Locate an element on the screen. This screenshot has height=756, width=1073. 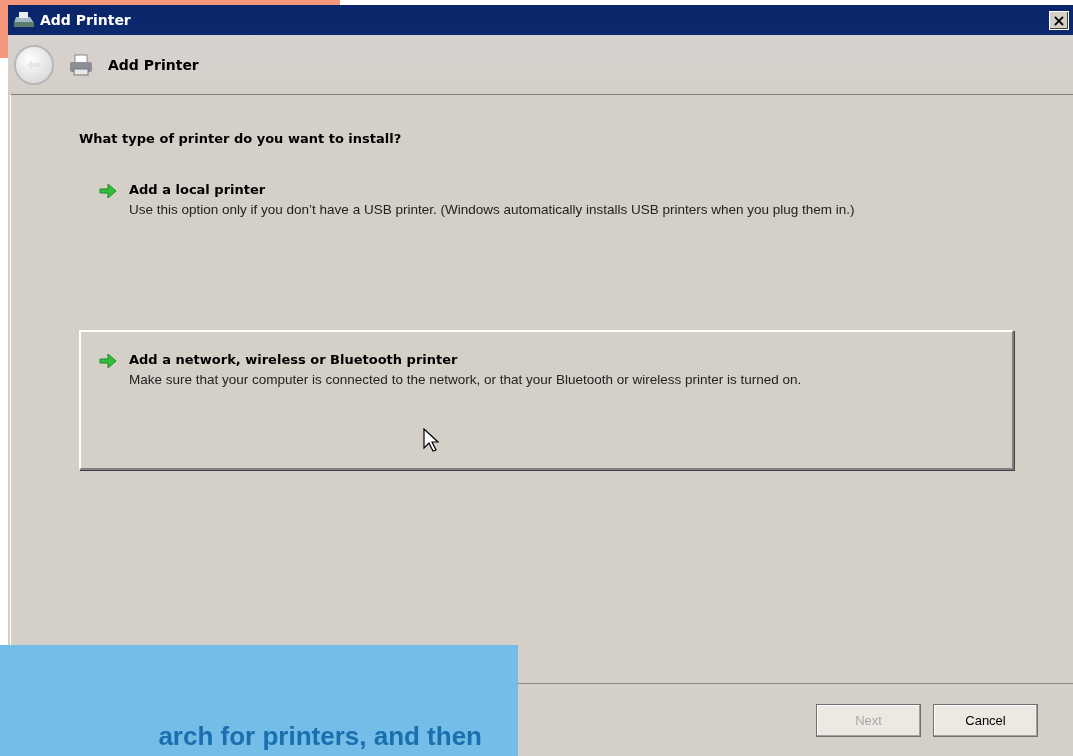
option-link: Add a local printer Use this option only if you don’t have a USB printer. (Windows automatically installs USB printers when you plug them in.) is located at coordinates (546, 204).